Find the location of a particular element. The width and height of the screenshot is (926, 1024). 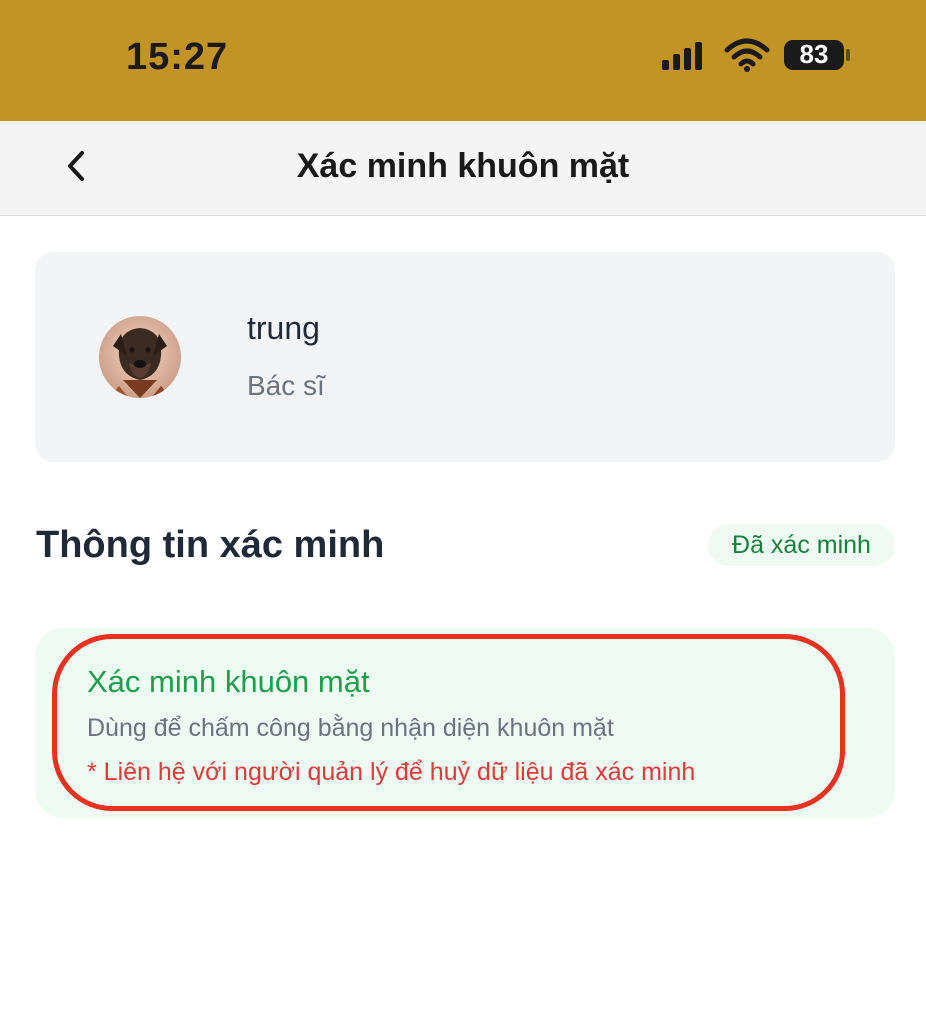

battery-percentage: 83 is located at coordinates (814, 54).